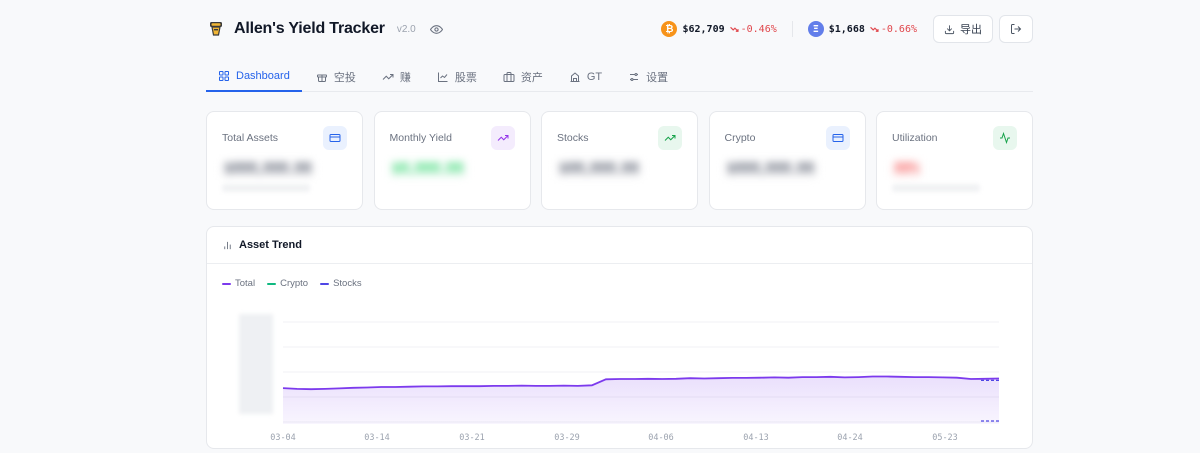 The height and width of the screenshot is (453, 1200). What do you see at coordinates (907, 169) in the screenshot?
I see `card-value: 88%` at bounding box center [907, 169].